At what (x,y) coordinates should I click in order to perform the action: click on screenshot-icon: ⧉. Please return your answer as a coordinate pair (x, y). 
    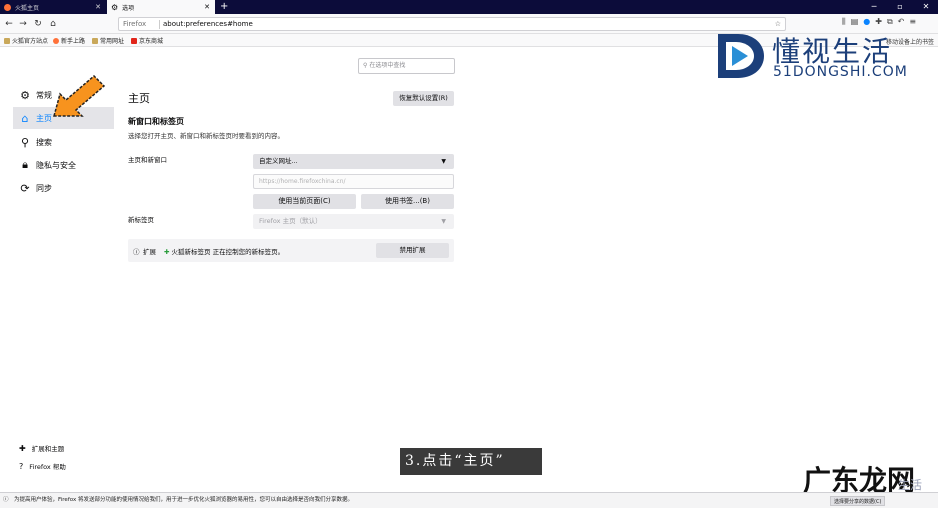
    Looking at the image, I should click on (890, 22).